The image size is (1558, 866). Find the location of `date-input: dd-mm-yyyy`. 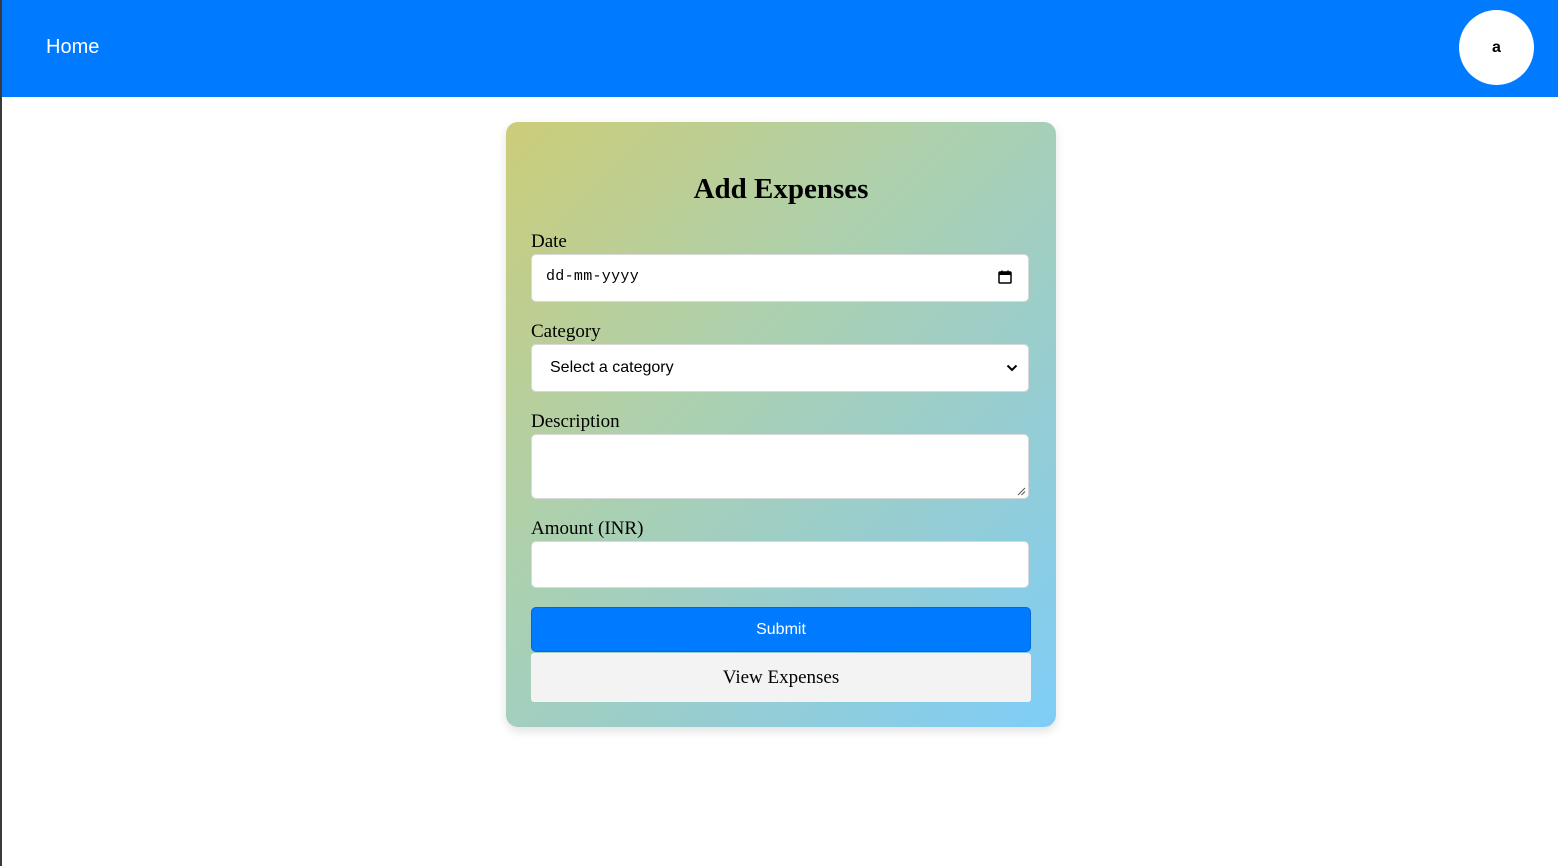

date-input: dd-mm-yyyy is located at coordinates (780, 278).